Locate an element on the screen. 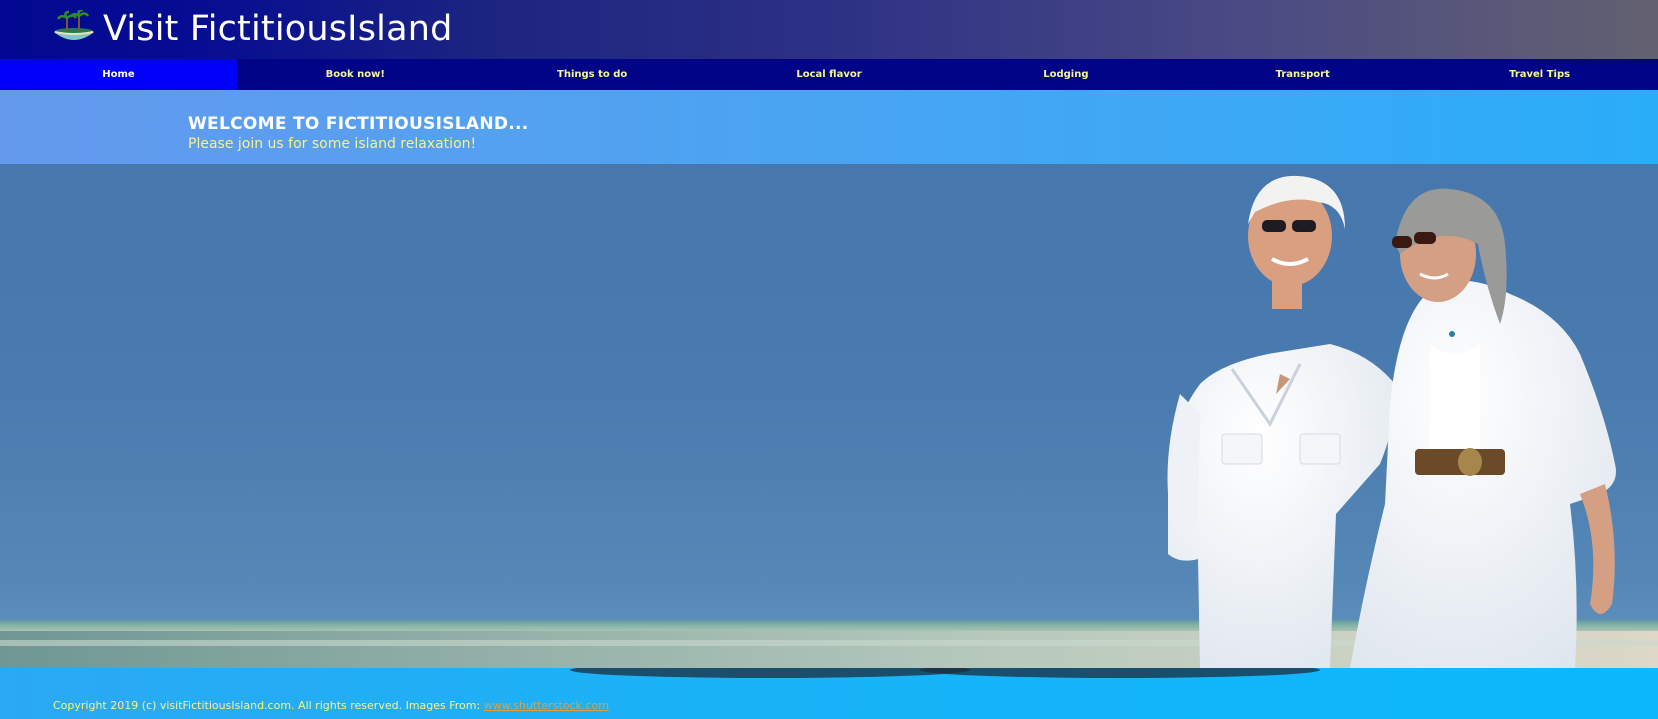 The image size is (1658, 719). nav-item-home: Home is located at coordinates (118, 74).